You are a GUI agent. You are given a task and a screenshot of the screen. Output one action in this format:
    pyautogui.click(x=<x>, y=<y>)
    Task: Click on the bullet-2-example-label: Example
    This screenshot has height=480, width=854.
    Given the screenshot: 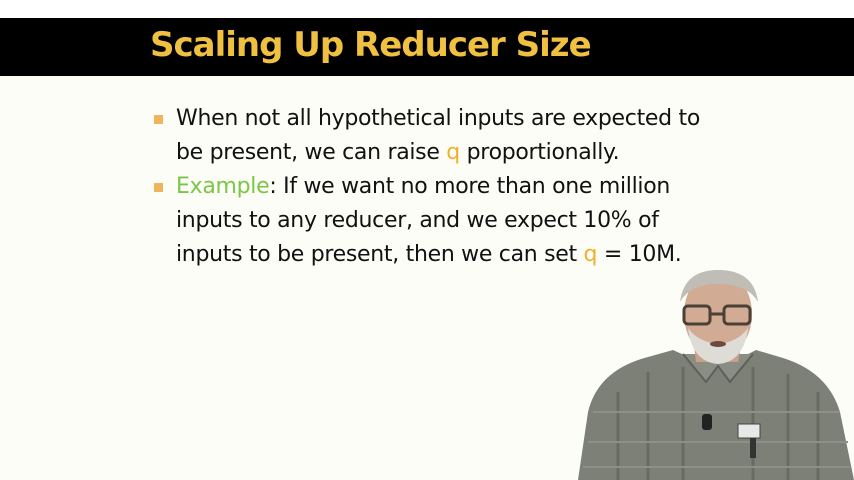 What is the action you would take?
    pyautogui.click(x=223, y=186)
    